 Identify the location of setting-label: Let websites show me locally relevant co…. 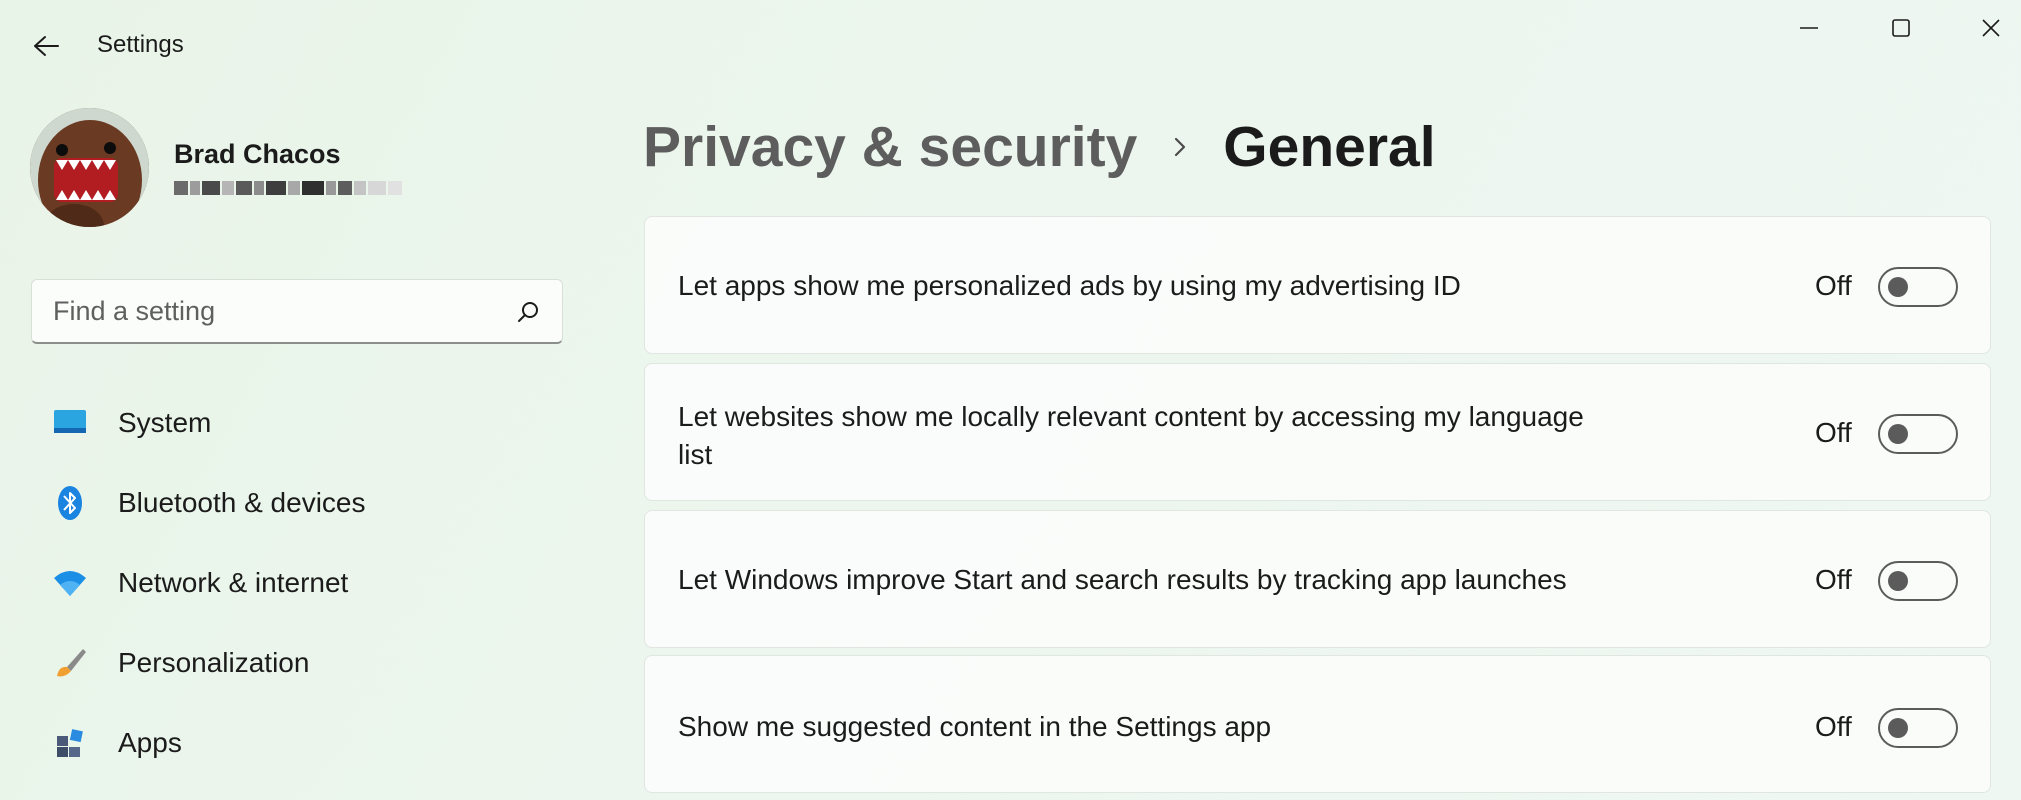
(1131, 435).